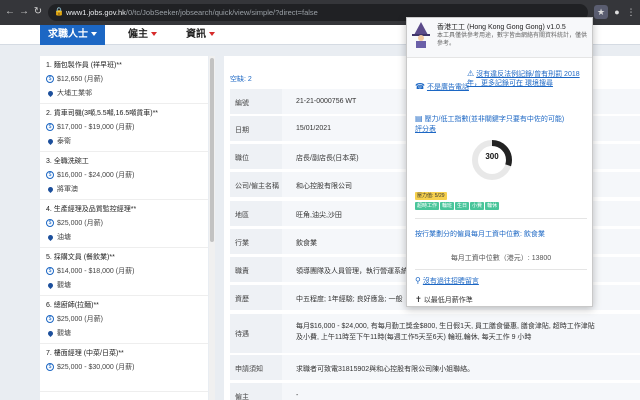  Describe the element at coordinates (64, 285) in the screenshot. I see `job-location: 觀塘` at that location.